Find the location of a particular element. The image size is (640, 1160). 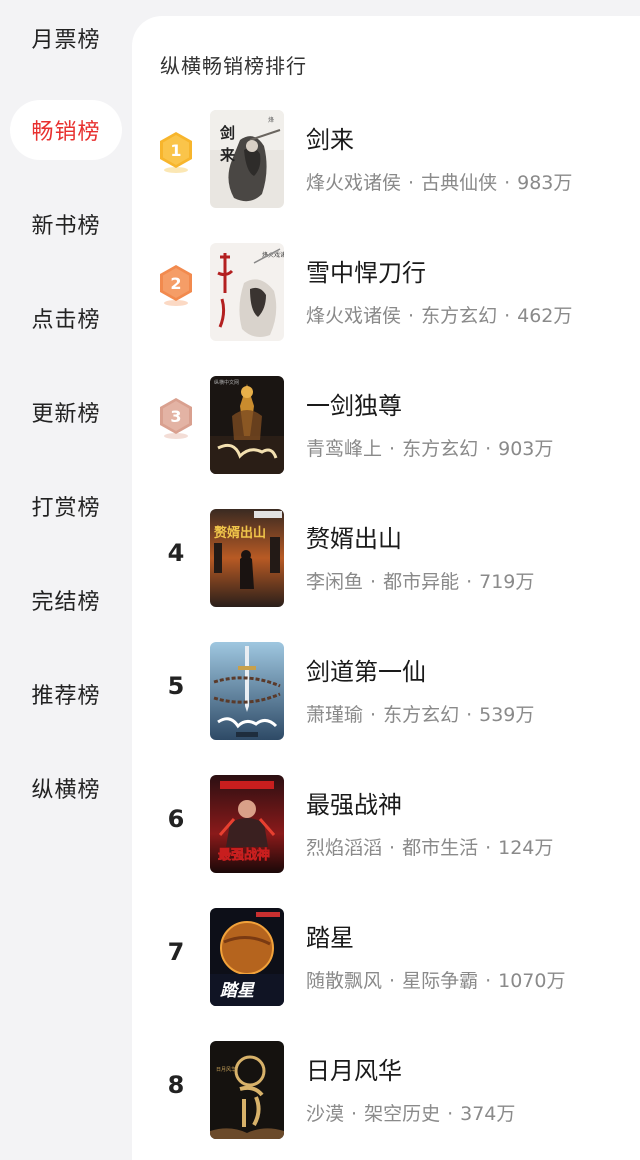

book-meta: 烽火戏诸侯 · 古典仙侠 · 983万 is located at coordinates (439, 183).